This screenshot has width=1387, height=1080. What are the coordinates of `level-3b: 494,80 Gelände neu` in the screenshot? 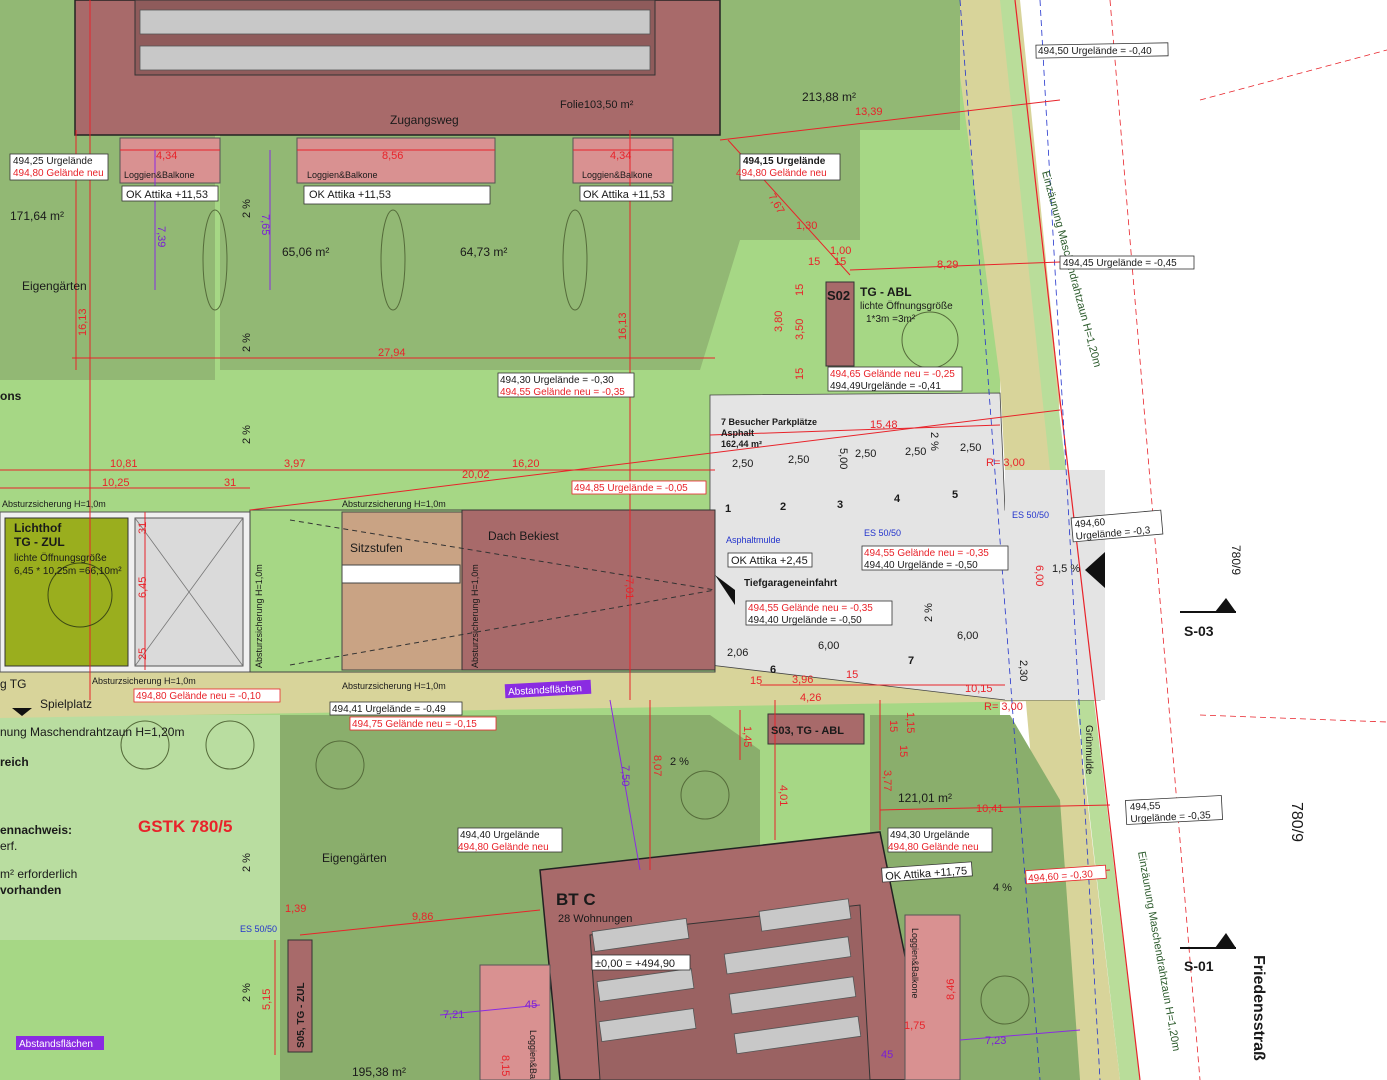 It's located at (58, 173).